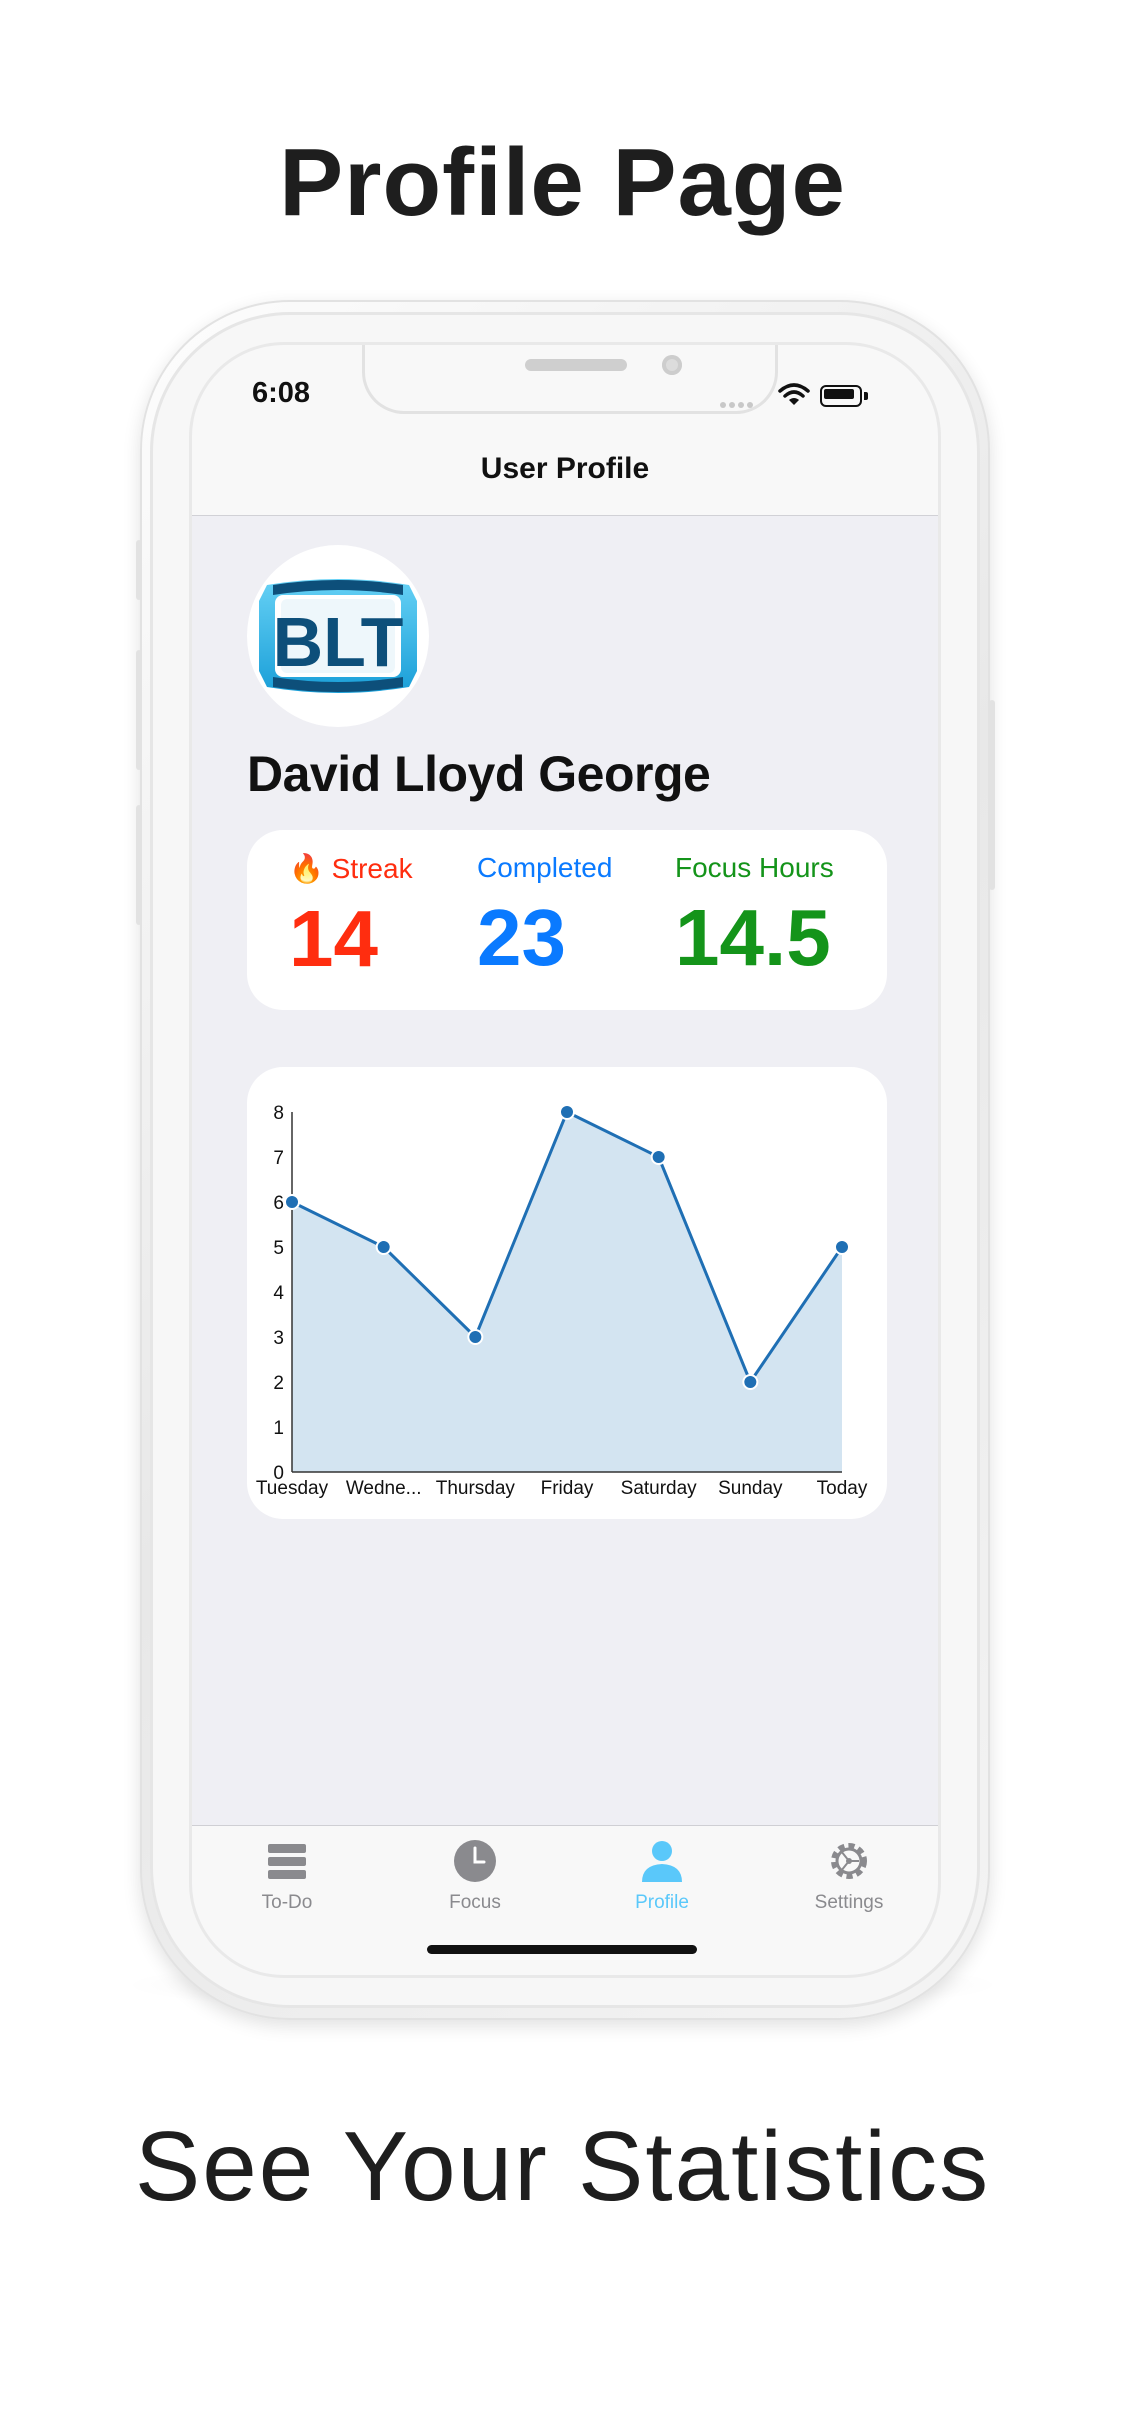 The image size is (1125, 2436). Describe the element at coordinates (576, 365) in the screenshot. I see `speaker-grille` at that location.